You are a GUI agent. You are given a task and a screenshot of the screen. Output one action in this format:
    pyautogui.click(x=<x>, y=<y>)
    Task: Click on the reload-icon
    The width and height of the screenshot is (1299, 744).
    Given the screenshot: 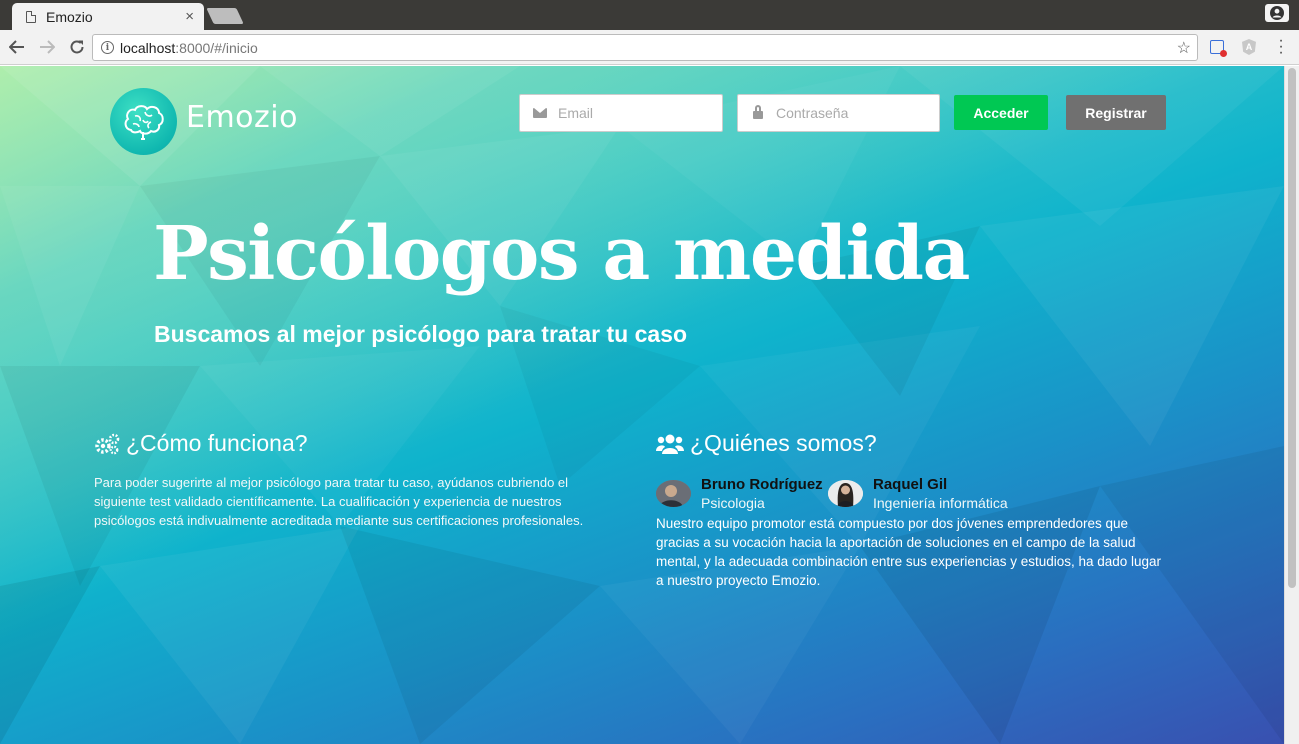 What is the action you would take?
    pyautogui.click(x=77, y=47)
    